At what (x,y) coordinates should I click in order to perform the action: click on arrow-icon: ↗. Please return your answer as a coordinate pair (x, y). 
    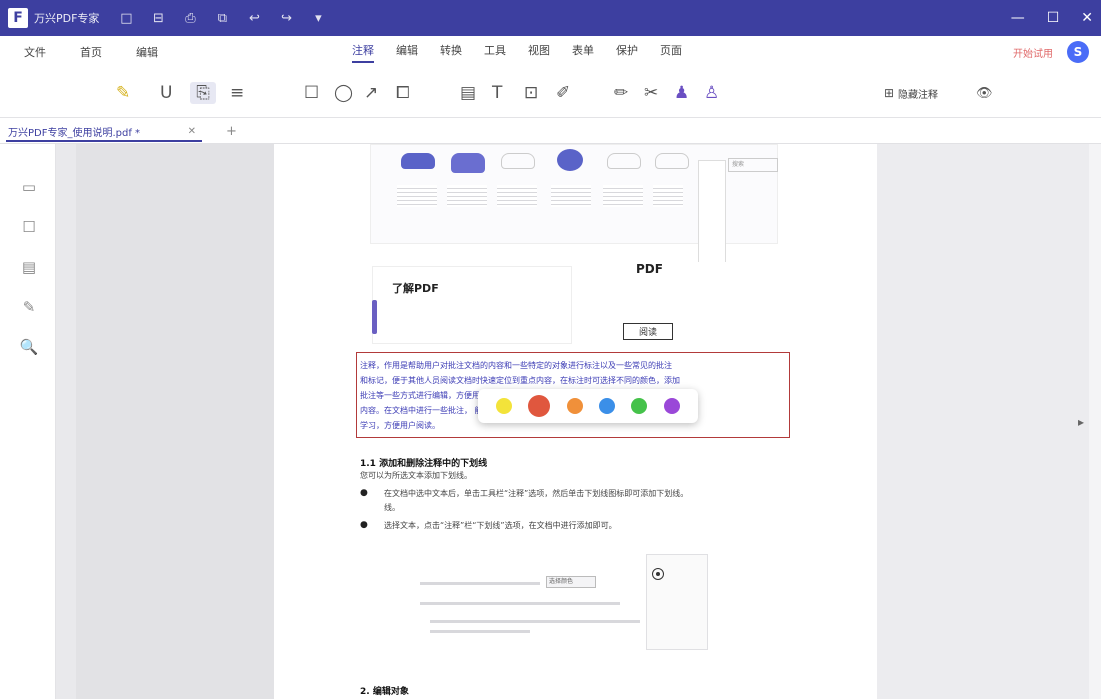
    Looking at the image, I should click on (371, 93).